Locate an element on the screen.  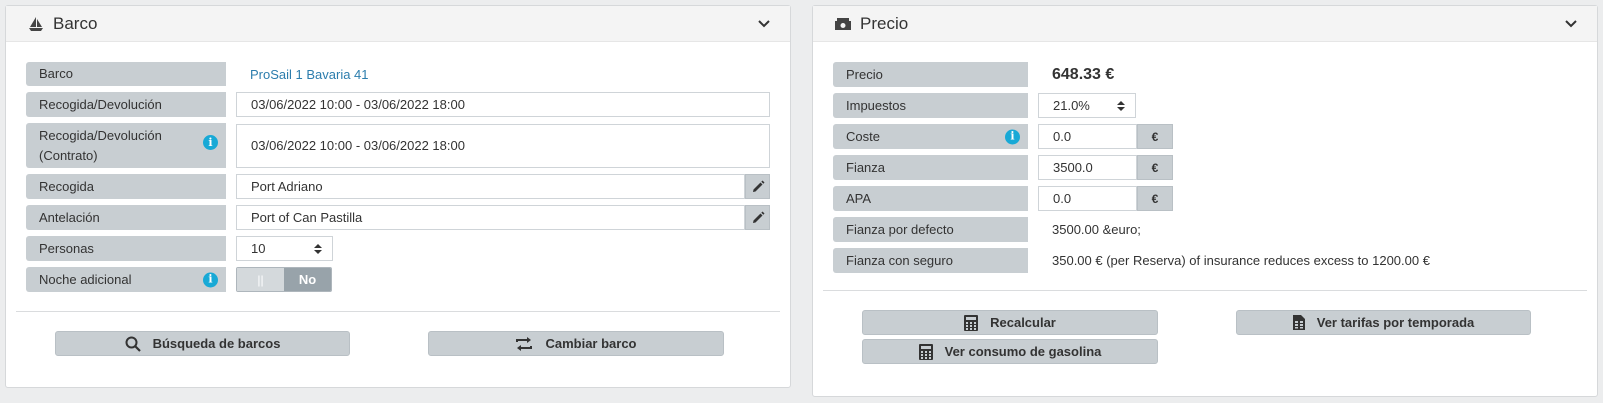
field-pickup: Recogida Port Adriano is located at coordinates (398, 186).